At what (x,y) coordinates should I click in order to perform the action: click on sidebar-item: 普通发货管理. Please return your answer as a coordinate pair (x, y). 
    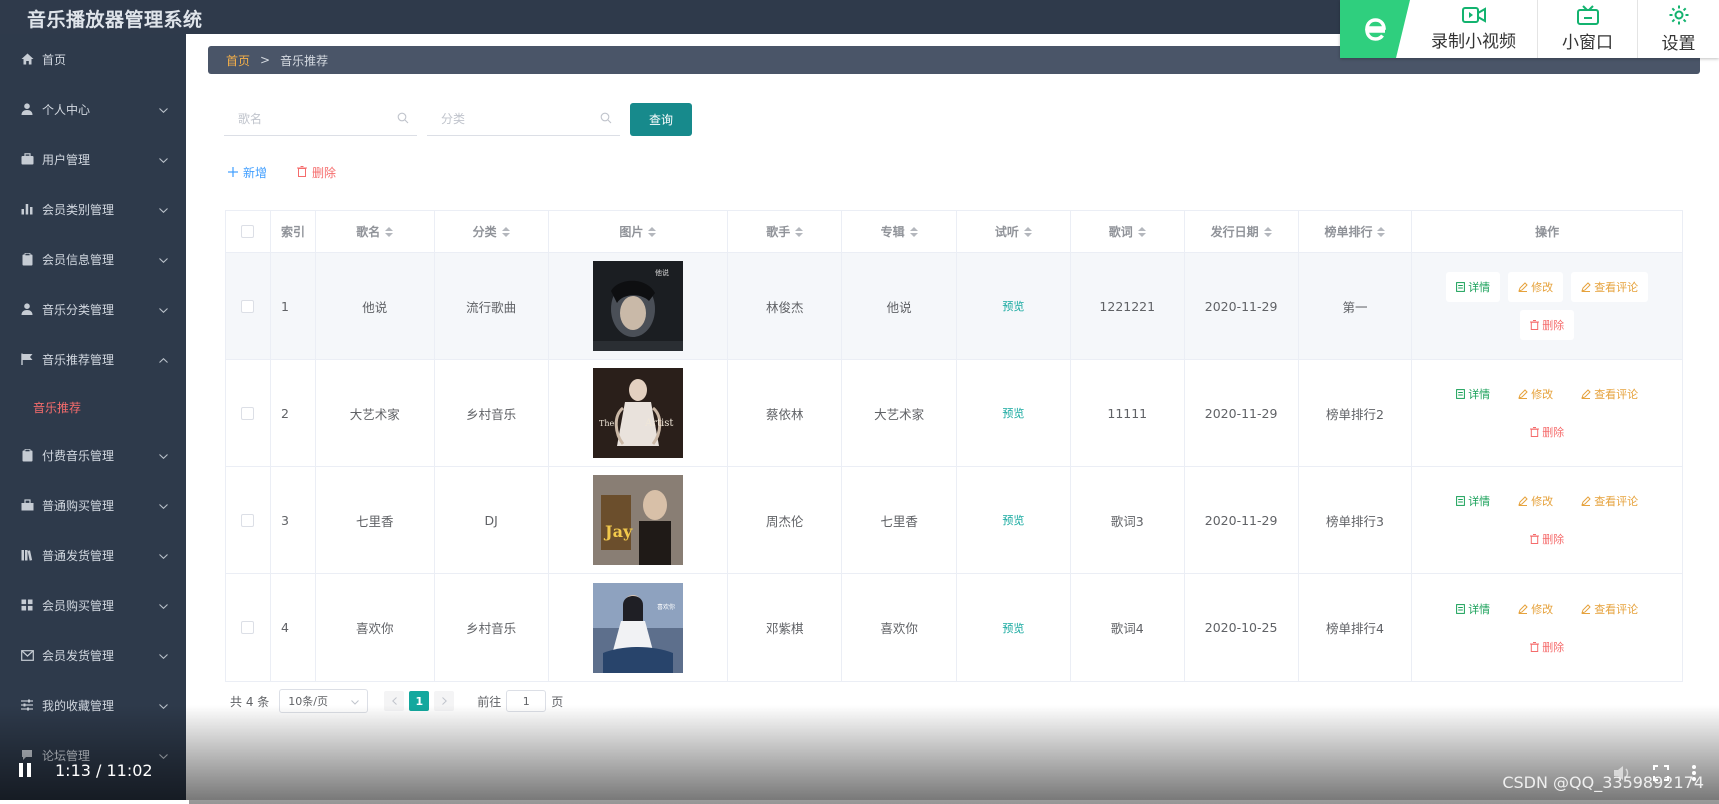
    Looking at the image, I should click on (93, 555).